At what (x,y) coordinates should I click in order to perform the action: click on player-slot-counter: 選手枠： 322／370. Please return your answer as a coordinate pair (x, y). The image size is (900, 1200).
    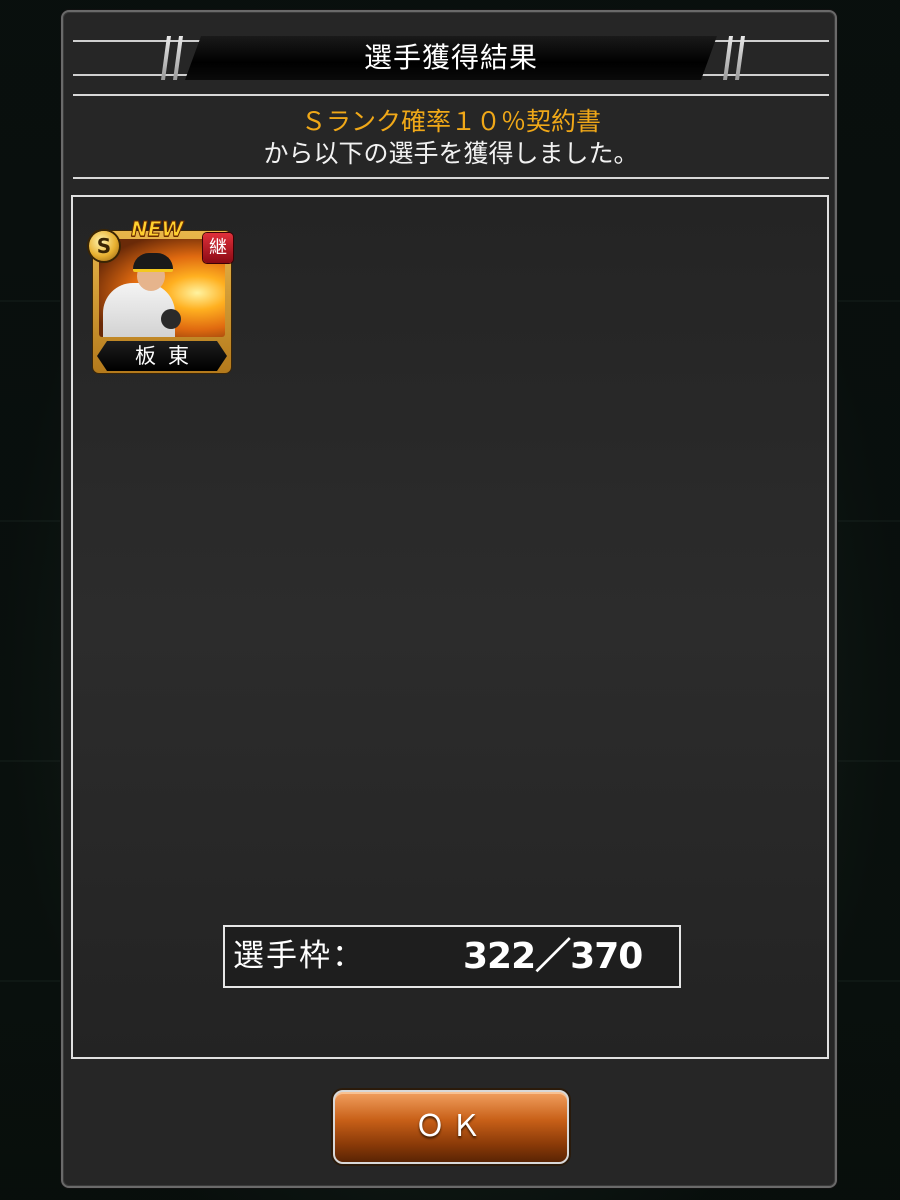
    Looking at the image, I should click on (452, 956).